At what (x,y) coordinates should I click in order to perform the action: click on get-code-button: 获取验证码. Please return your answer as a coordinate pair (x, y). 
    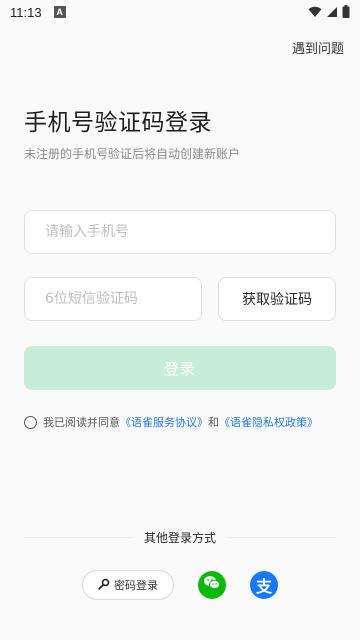
    Looking at the image, I should click on (277, 299).